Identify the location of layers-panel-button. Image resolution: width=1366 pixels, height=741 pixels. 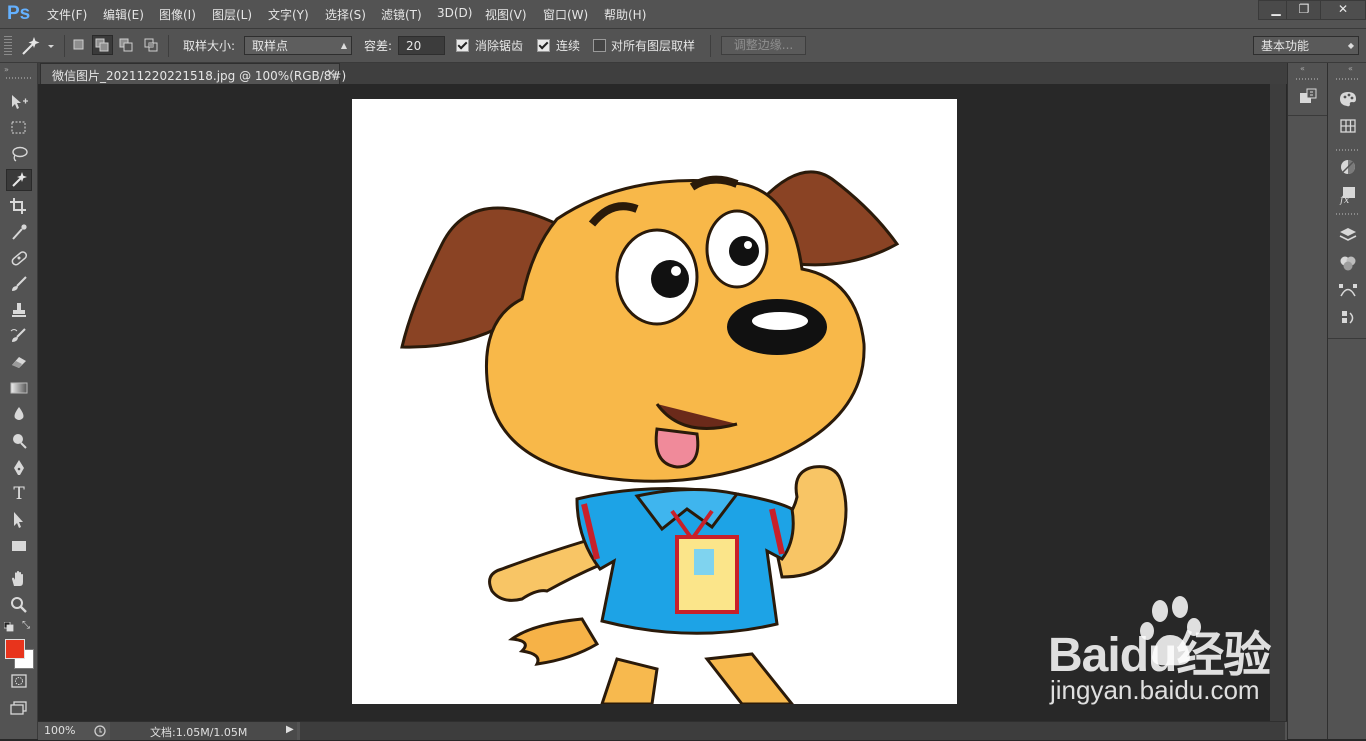
(1348, 235).